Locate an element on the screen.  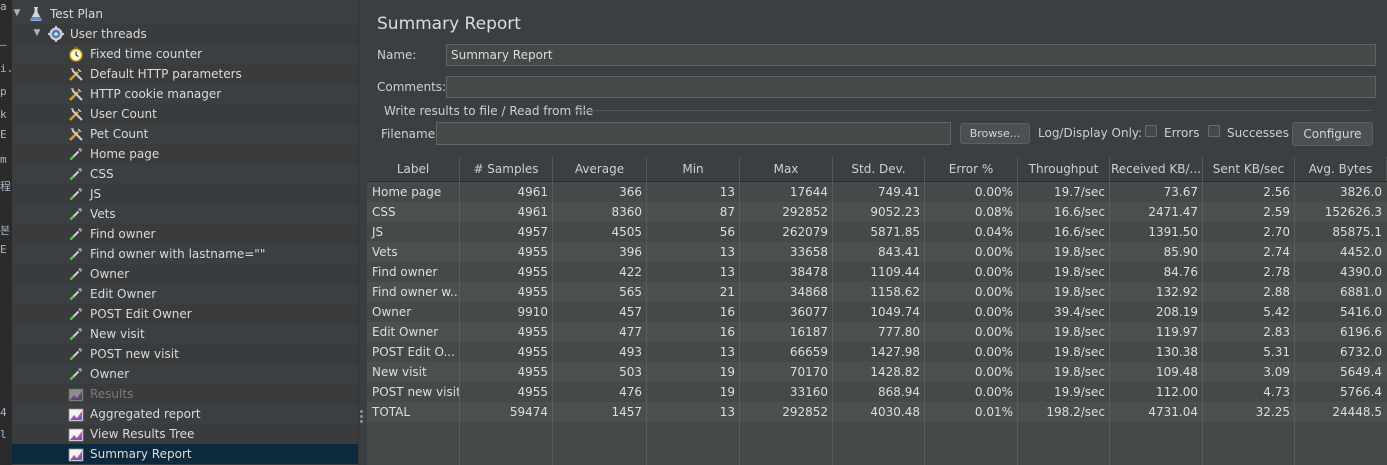
errors-checkbox is located at coordinates (1151, 131).